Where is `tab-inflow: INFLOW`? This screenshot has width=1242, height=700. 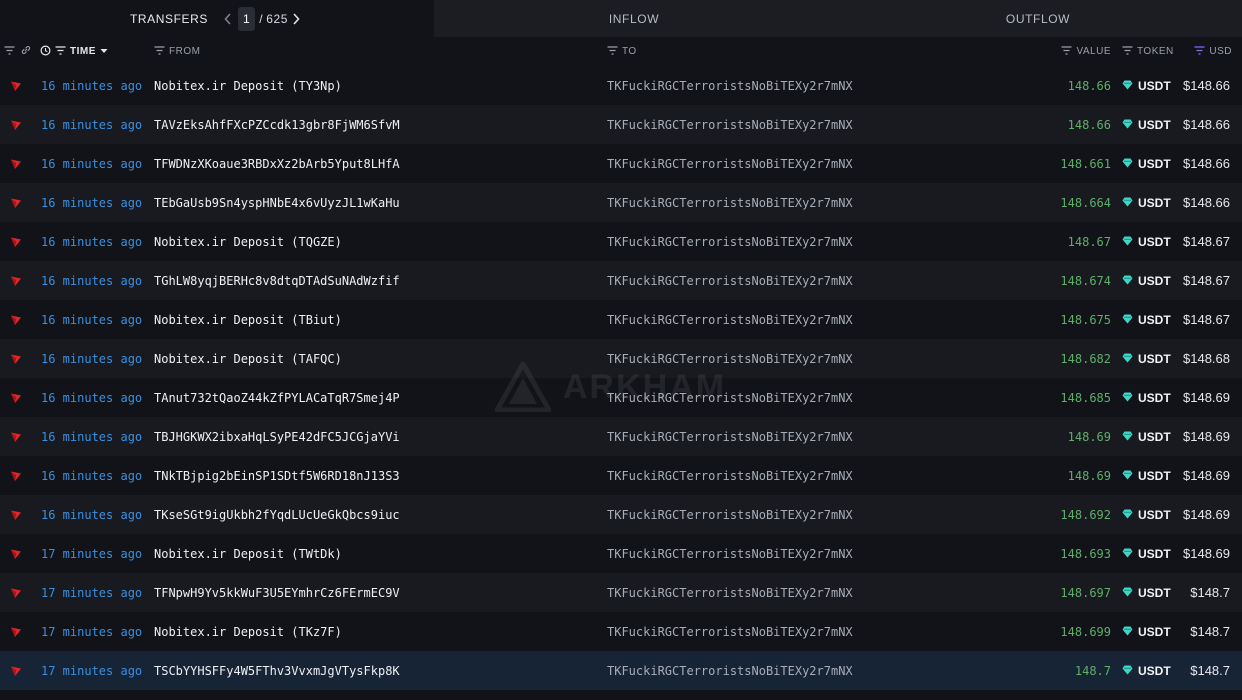 tab-inflow: INFLOW is located at coordinates (634, 18).